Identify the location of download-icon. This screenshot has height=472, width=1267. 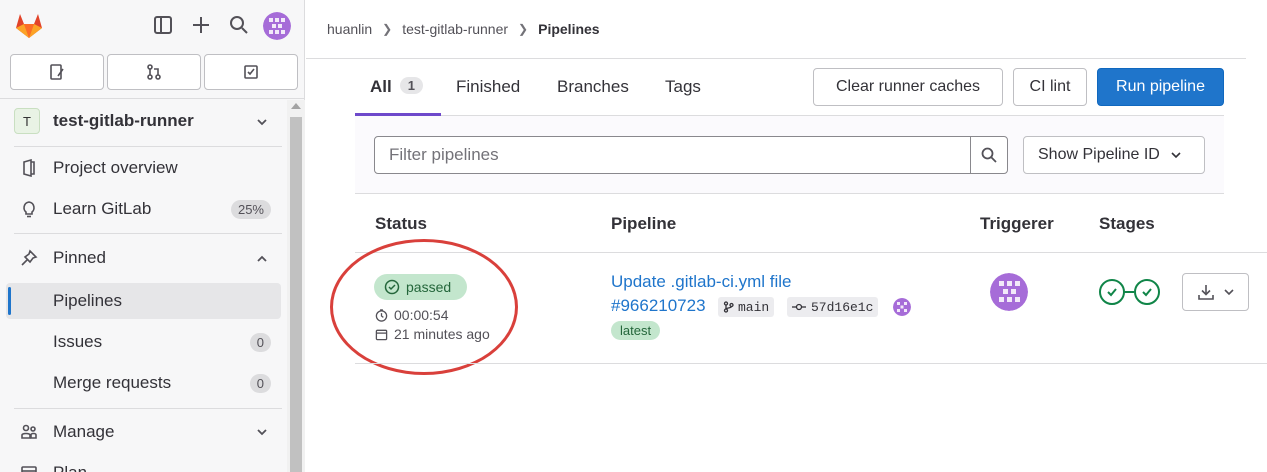
(1205, 292).